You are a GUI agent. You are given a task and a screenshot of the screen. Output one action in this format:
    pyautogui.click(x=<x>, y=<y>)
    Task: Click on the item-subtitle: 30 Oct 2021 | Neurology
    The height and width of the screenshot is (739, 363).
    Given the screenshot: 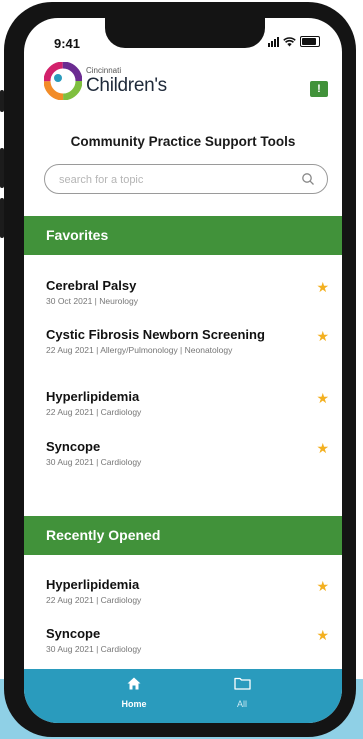 What is the action you would take?
    pyautogui.click(x=92, y=301)
    